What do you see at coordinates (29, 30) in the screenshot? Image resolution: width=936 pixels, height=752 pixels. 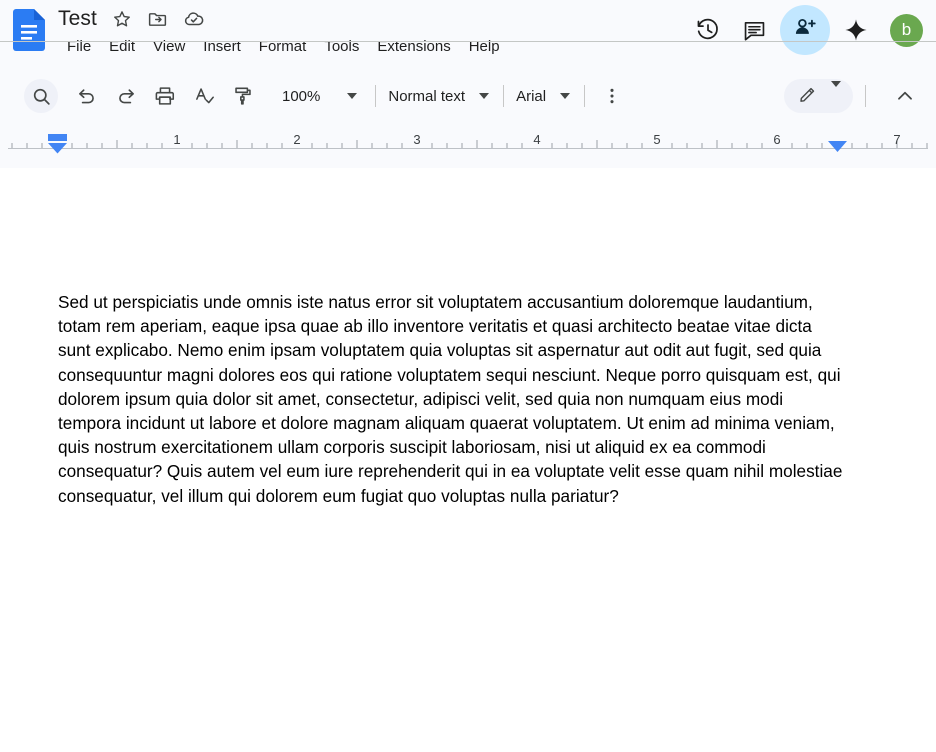 I see `google-docs-logo-icon` at bounding box center [29, 30].